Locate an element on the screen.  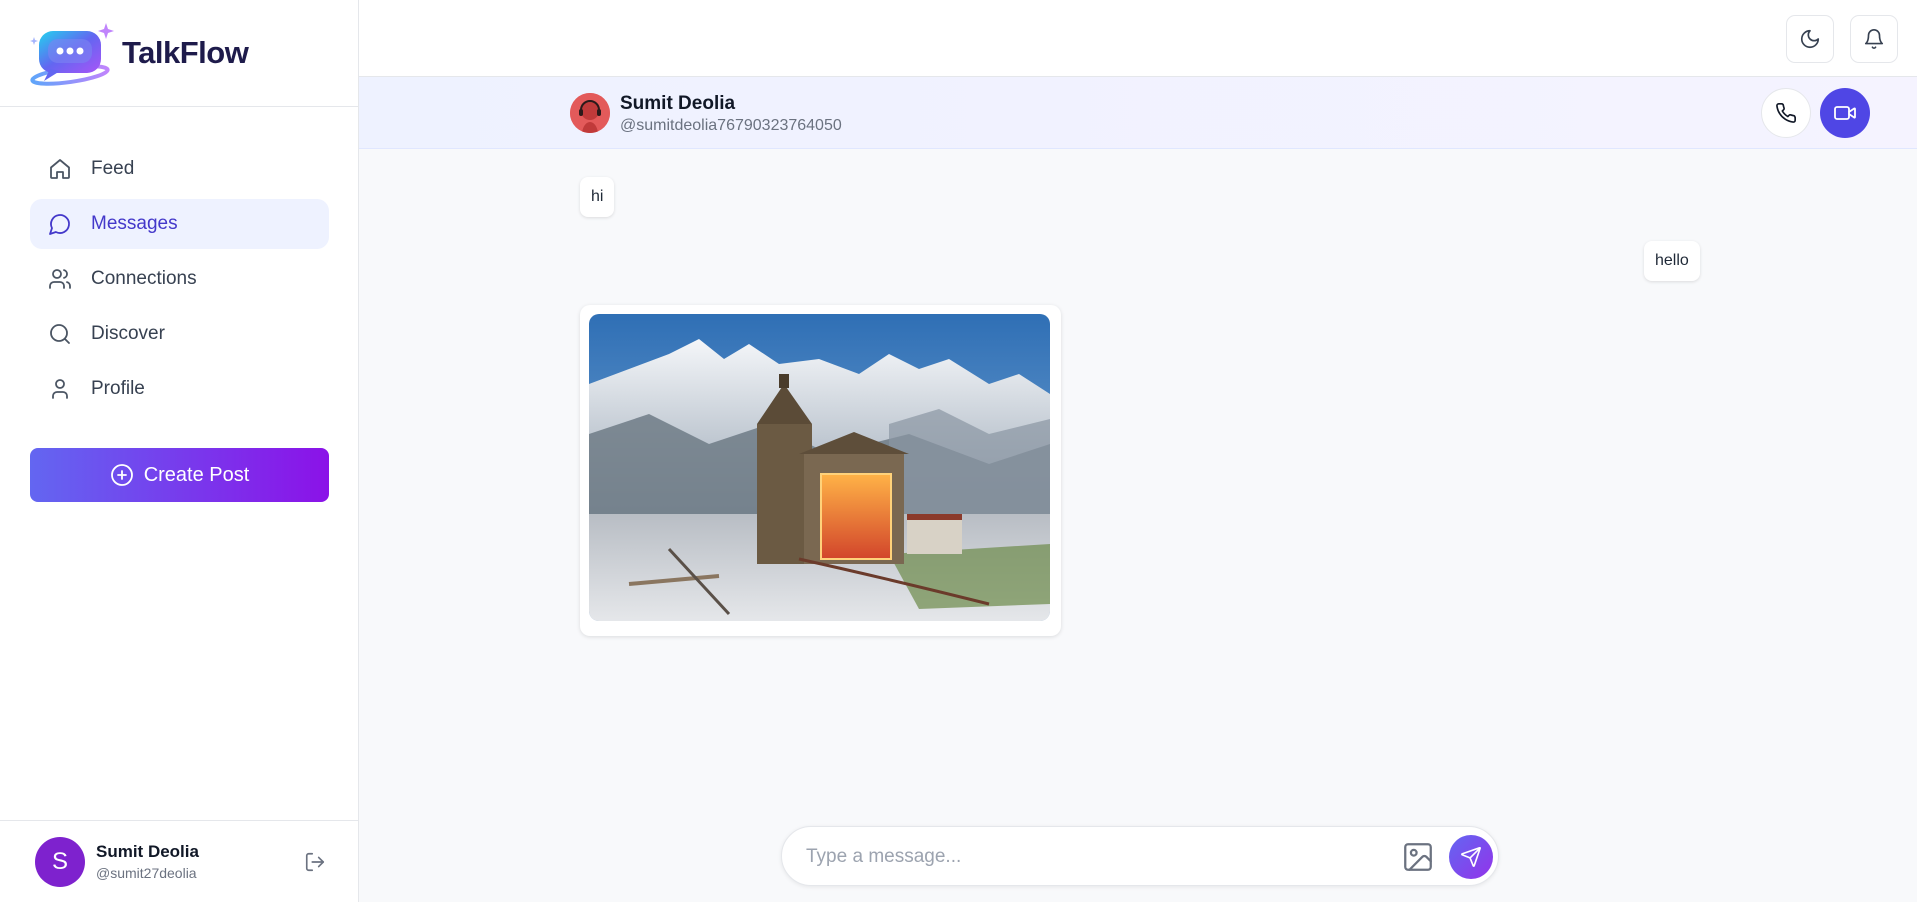
nav-item-label: Profile is located at coordinates (118, 388).